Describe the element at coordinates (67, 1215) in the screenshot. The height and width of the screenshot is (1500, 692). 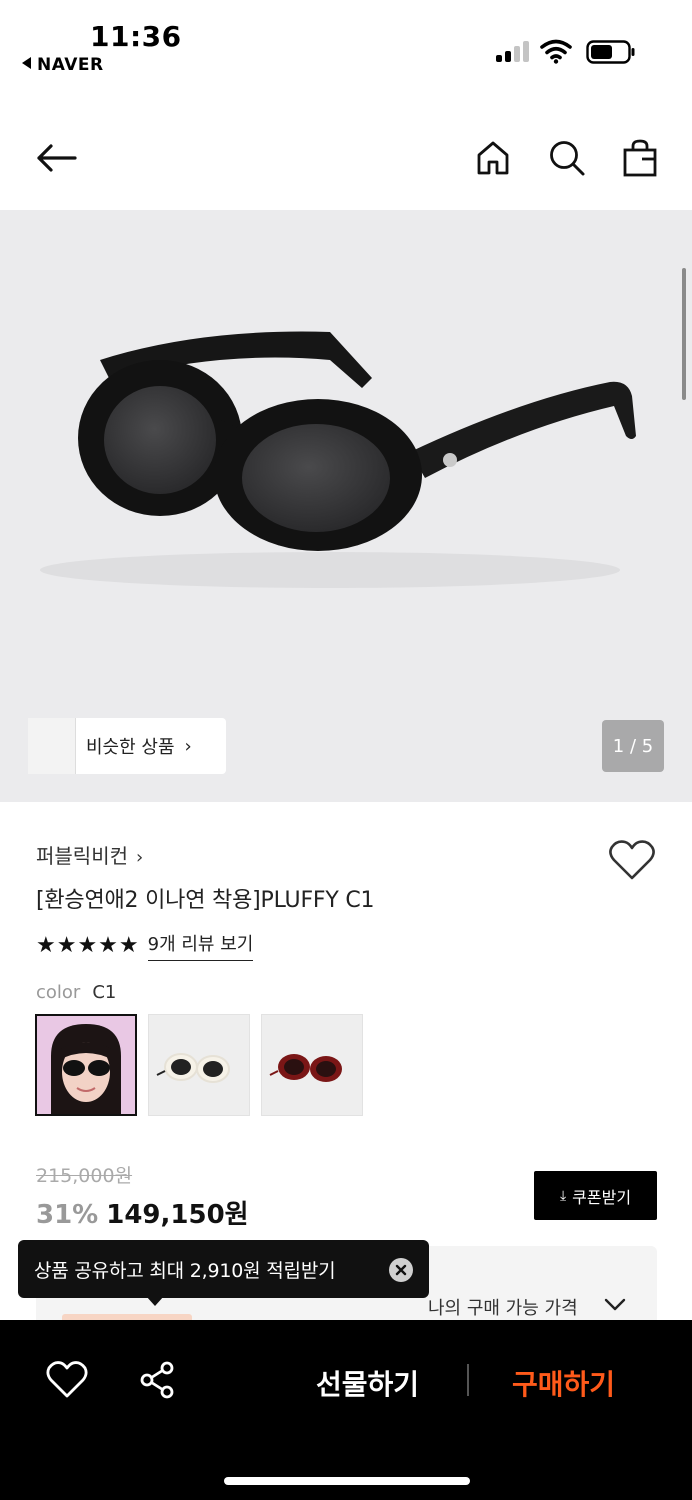
I see `discount-rate: 31%` at that location.